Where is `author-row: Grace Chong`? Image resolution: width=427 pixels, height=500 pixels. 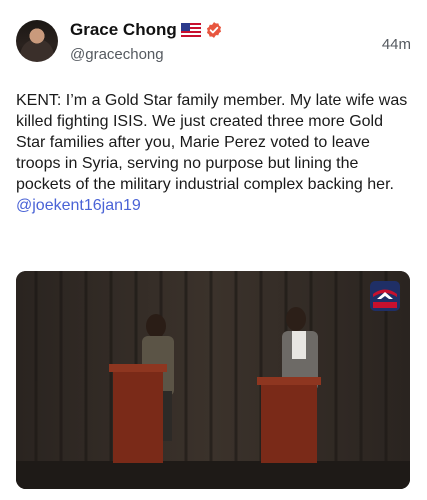 author-row: Grace Chong is located at coordinates (146, 30).